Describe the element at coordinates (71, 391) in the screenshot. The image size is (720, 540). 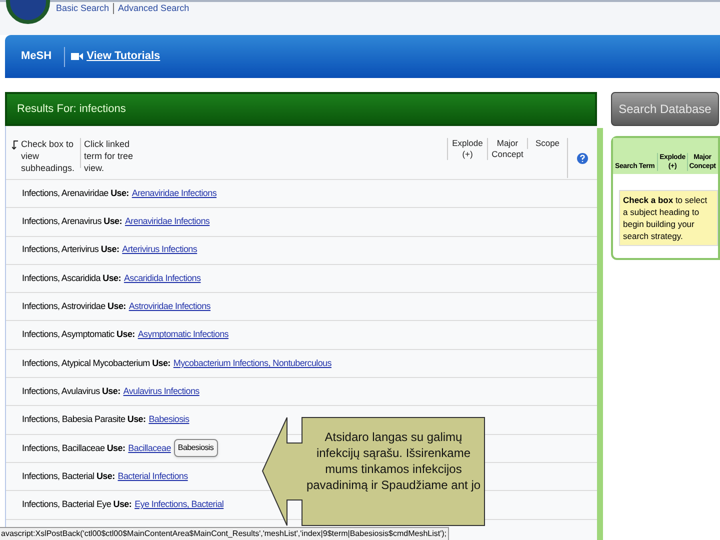
I see `term-text: Infections, Avulavirus Use:` at that location.